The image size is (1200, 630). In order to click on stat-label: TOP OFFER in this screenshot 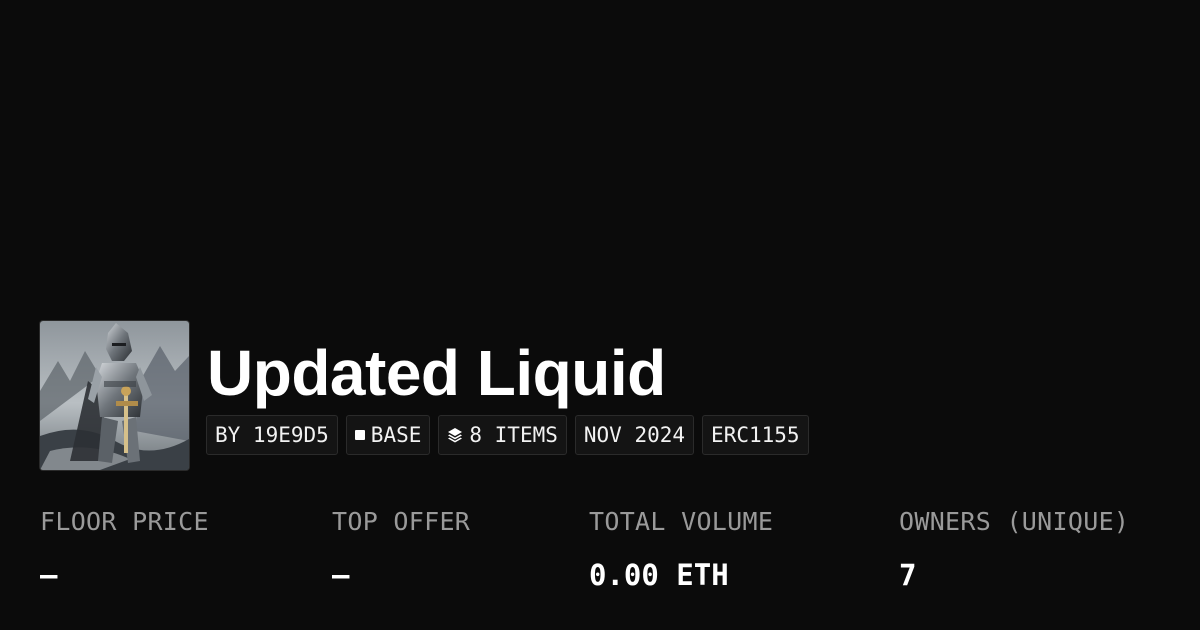, I will do `click(401, 521)`.